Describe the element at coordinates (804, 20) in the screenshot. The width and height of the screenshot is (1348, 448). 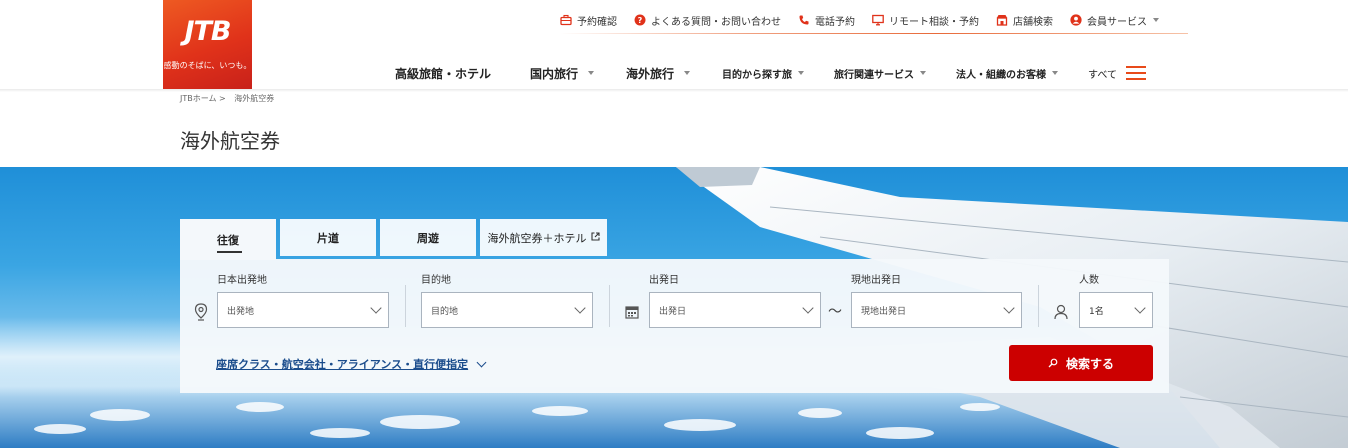
I see `phone-icon` at that location.